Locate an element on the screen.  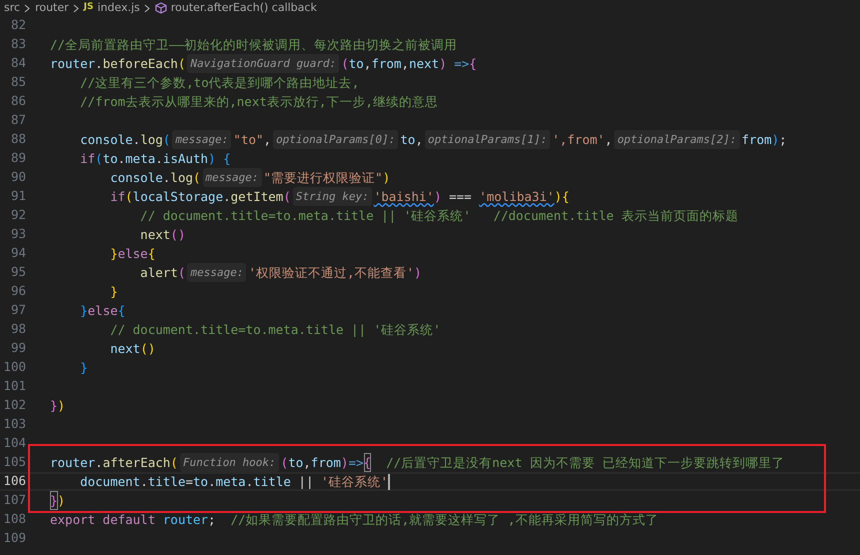
line-number: 90 is located at coordinates (18, 177).